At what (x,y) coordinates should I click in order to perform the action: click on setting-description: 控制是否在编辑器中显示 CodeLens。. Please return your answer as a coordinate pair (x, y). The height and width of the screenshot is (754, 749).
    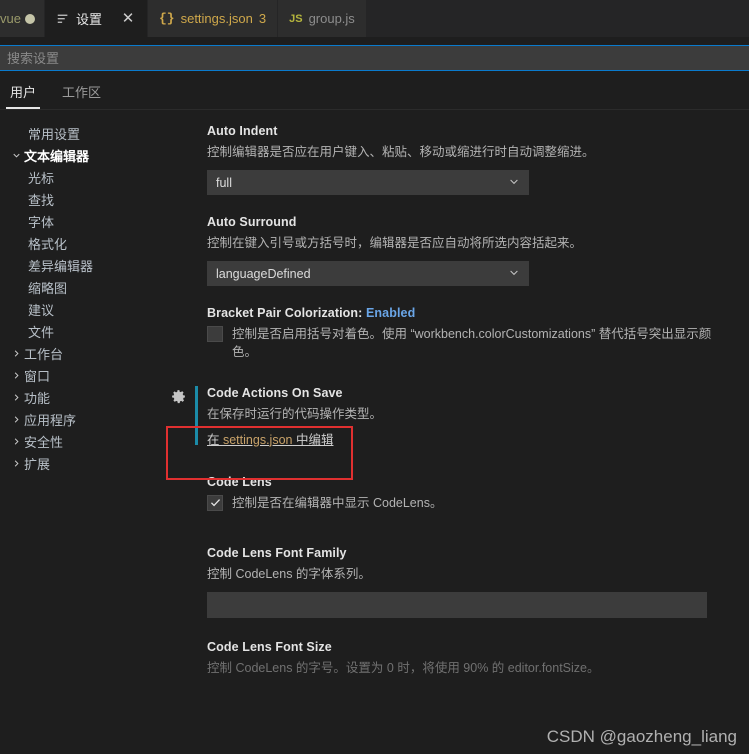
    Looking at the image, I should click on (337, 502).